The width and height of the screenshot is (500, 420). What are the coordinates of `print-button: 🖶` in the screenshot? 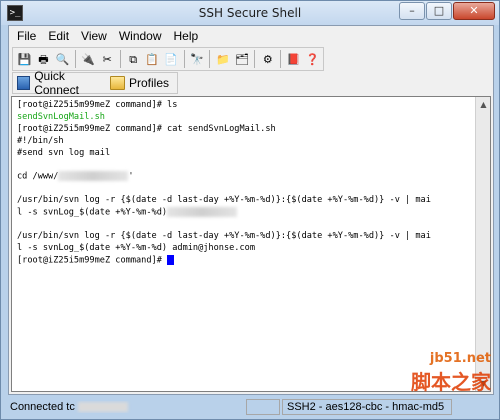 It's located at (43, 59).